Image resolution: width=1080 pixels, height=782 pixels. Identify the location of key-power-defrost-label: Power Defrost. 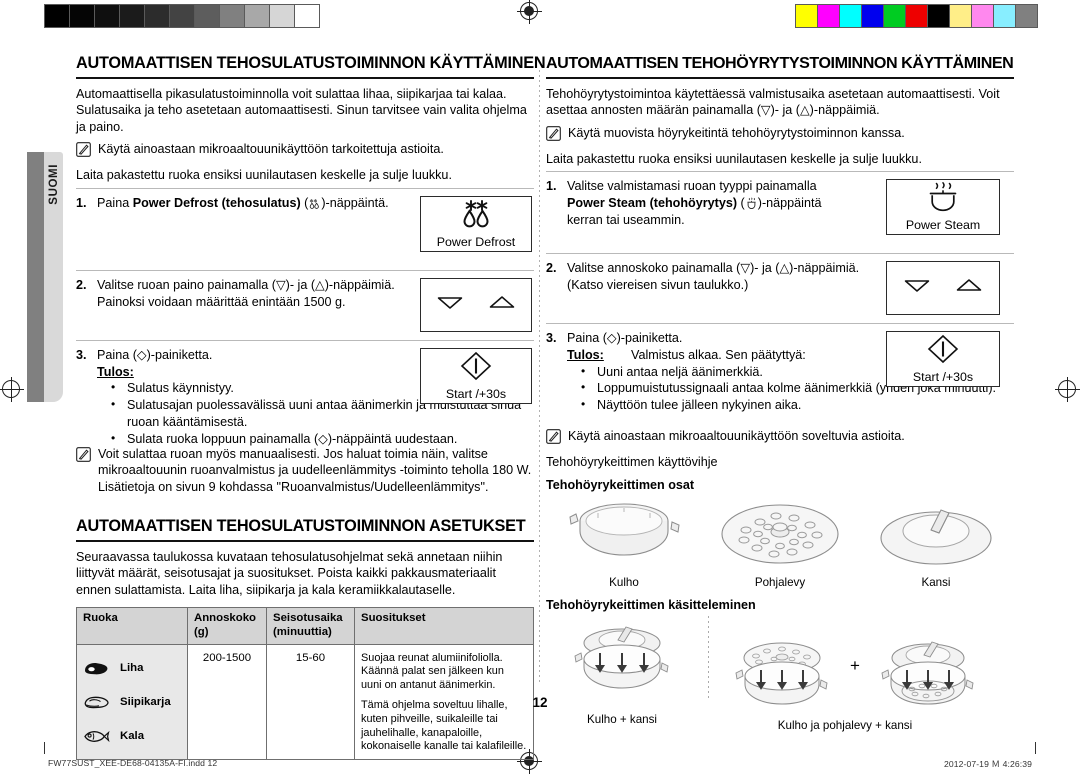
(476, 241).